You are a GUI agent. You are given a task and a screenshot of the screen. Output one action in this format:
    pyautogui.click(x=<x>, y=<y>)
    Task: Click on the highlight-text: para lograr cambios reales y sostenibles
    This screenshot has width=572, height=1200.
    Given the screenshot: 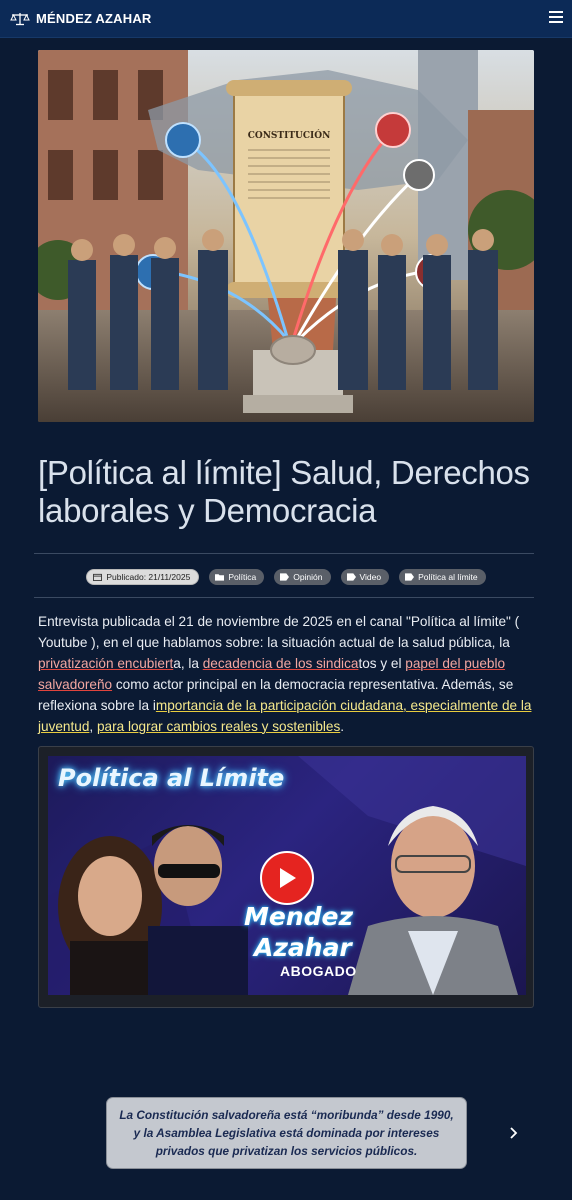 What is the action you would take?
    pyautogui.click(x=218, y=726)
    